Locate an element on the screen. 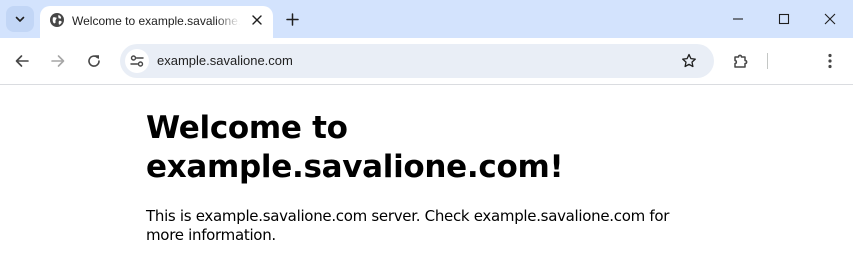  tab-close-button is located at coordinates (257, 20).